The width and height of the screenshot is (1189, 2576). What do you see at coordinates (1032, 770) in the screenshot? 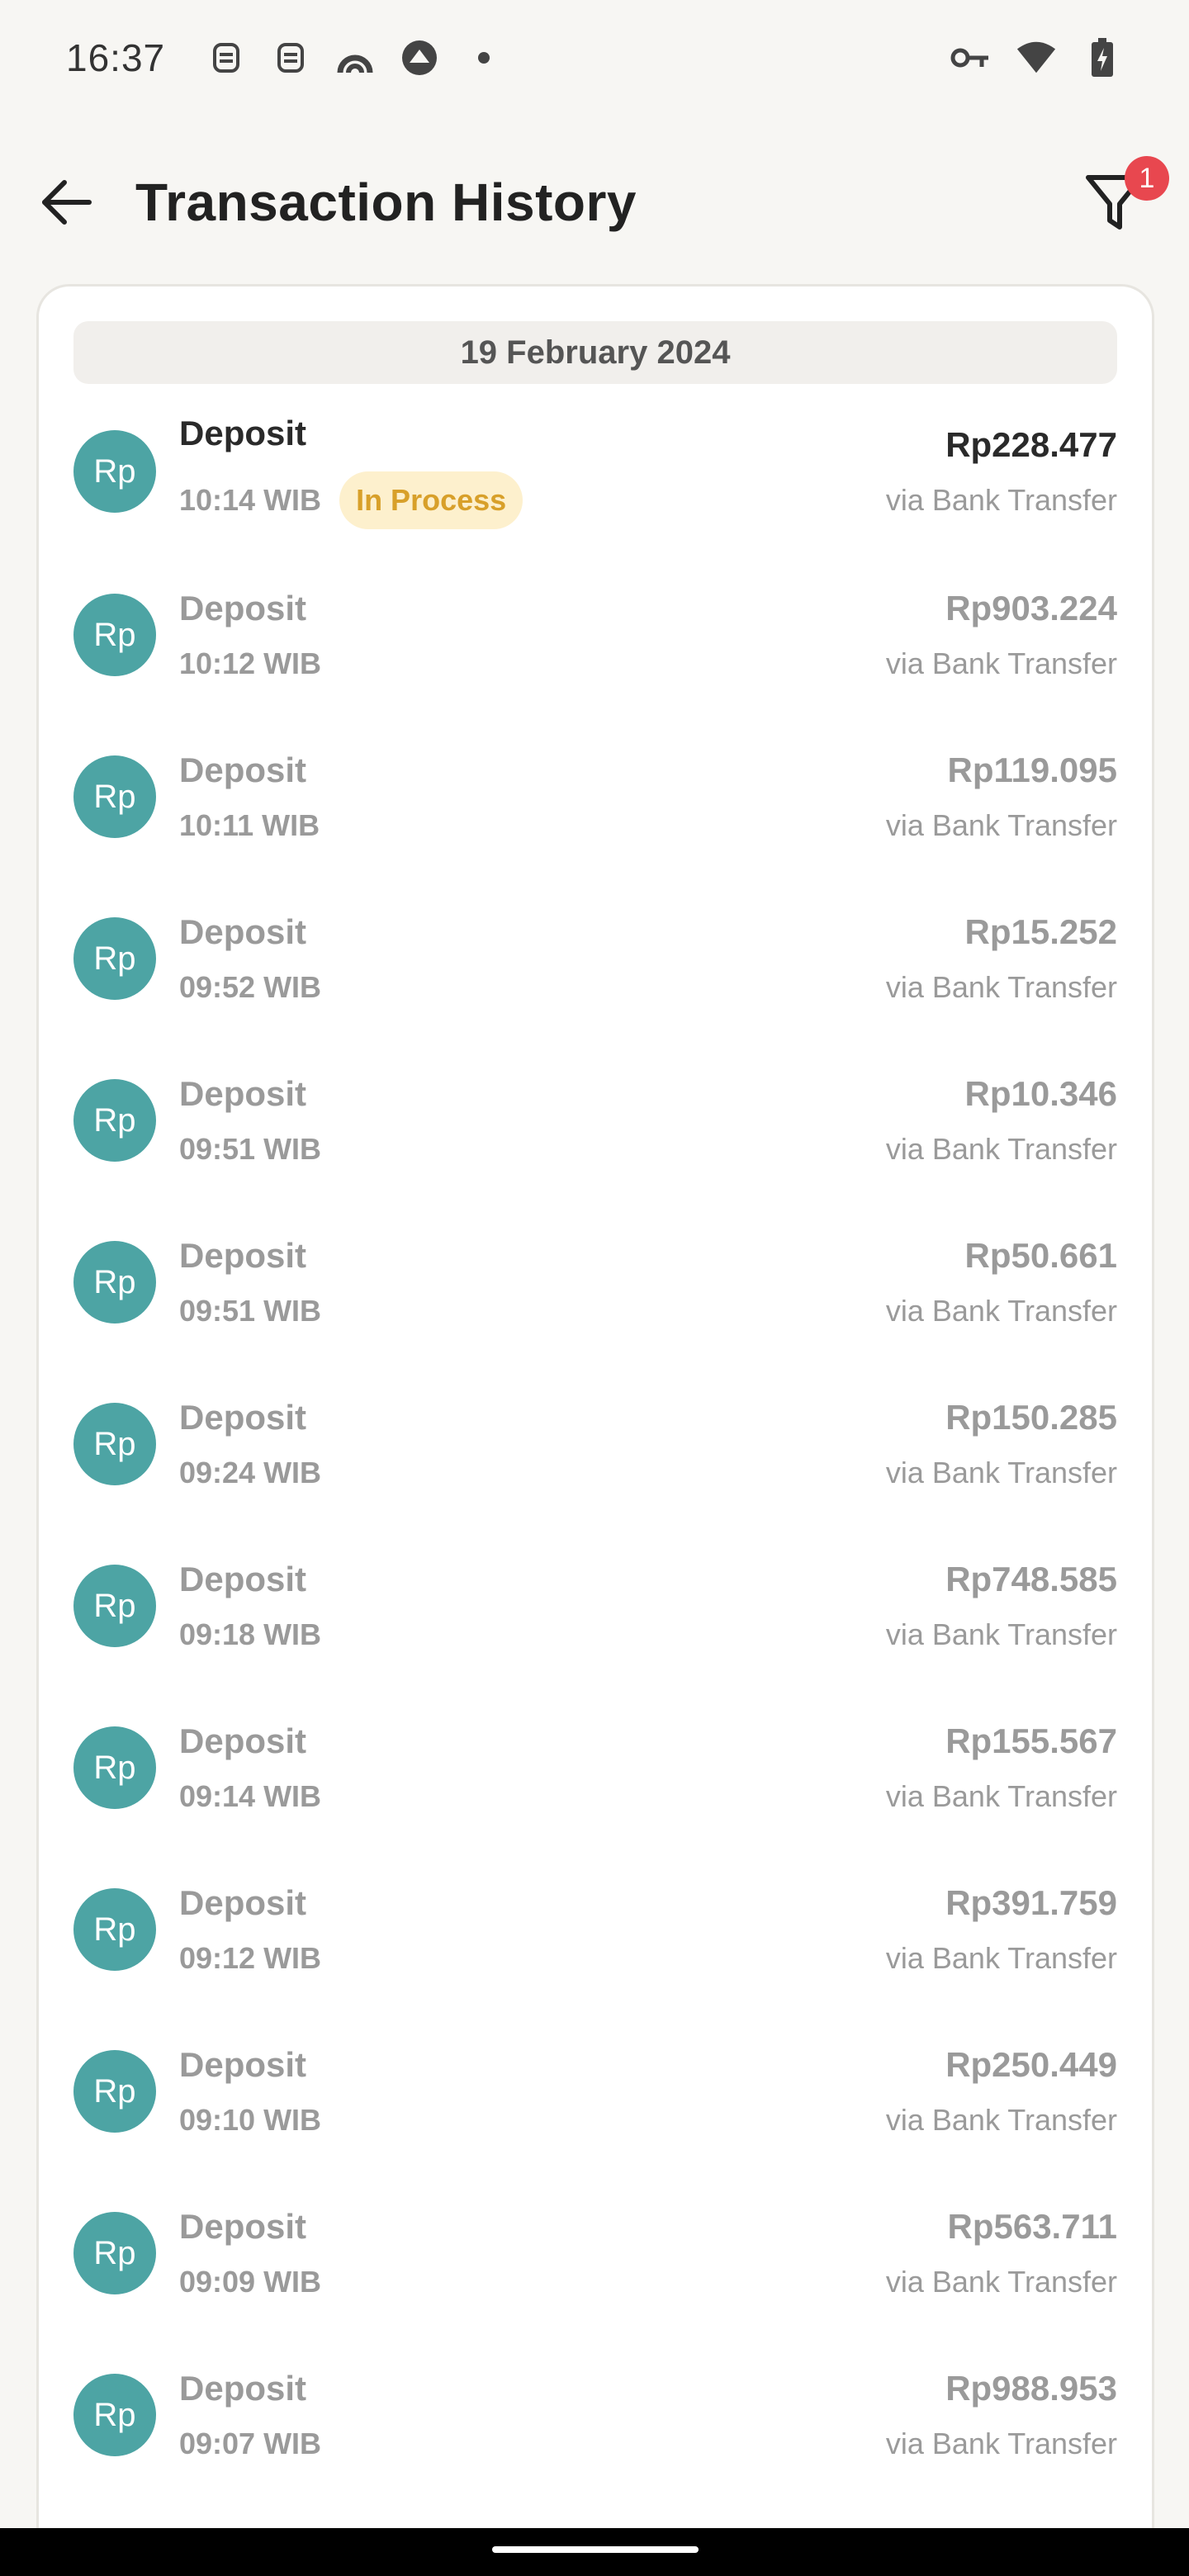
I see `transaction-amount: Rp119.095` at bounding box center [1032, 770].